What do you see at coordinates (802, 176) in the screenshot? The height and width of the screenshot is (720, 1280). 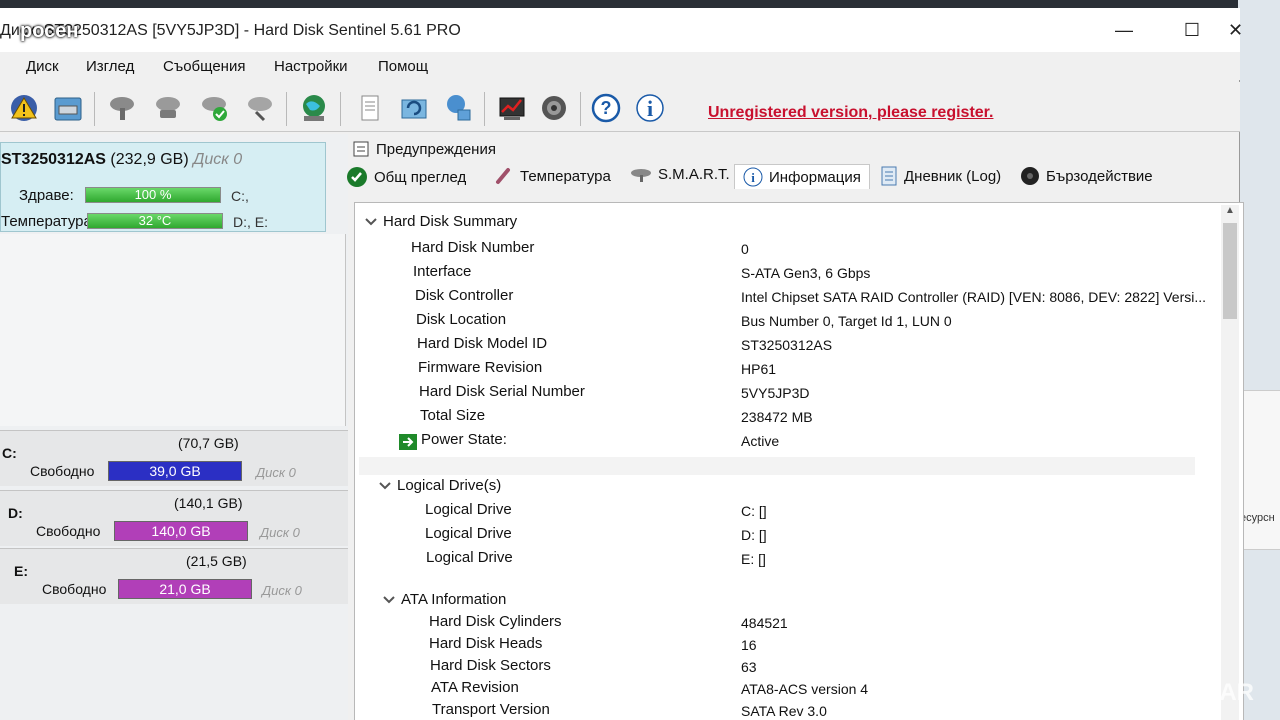 I see `tab-information: i Информация` at bounding box center [802, 176].